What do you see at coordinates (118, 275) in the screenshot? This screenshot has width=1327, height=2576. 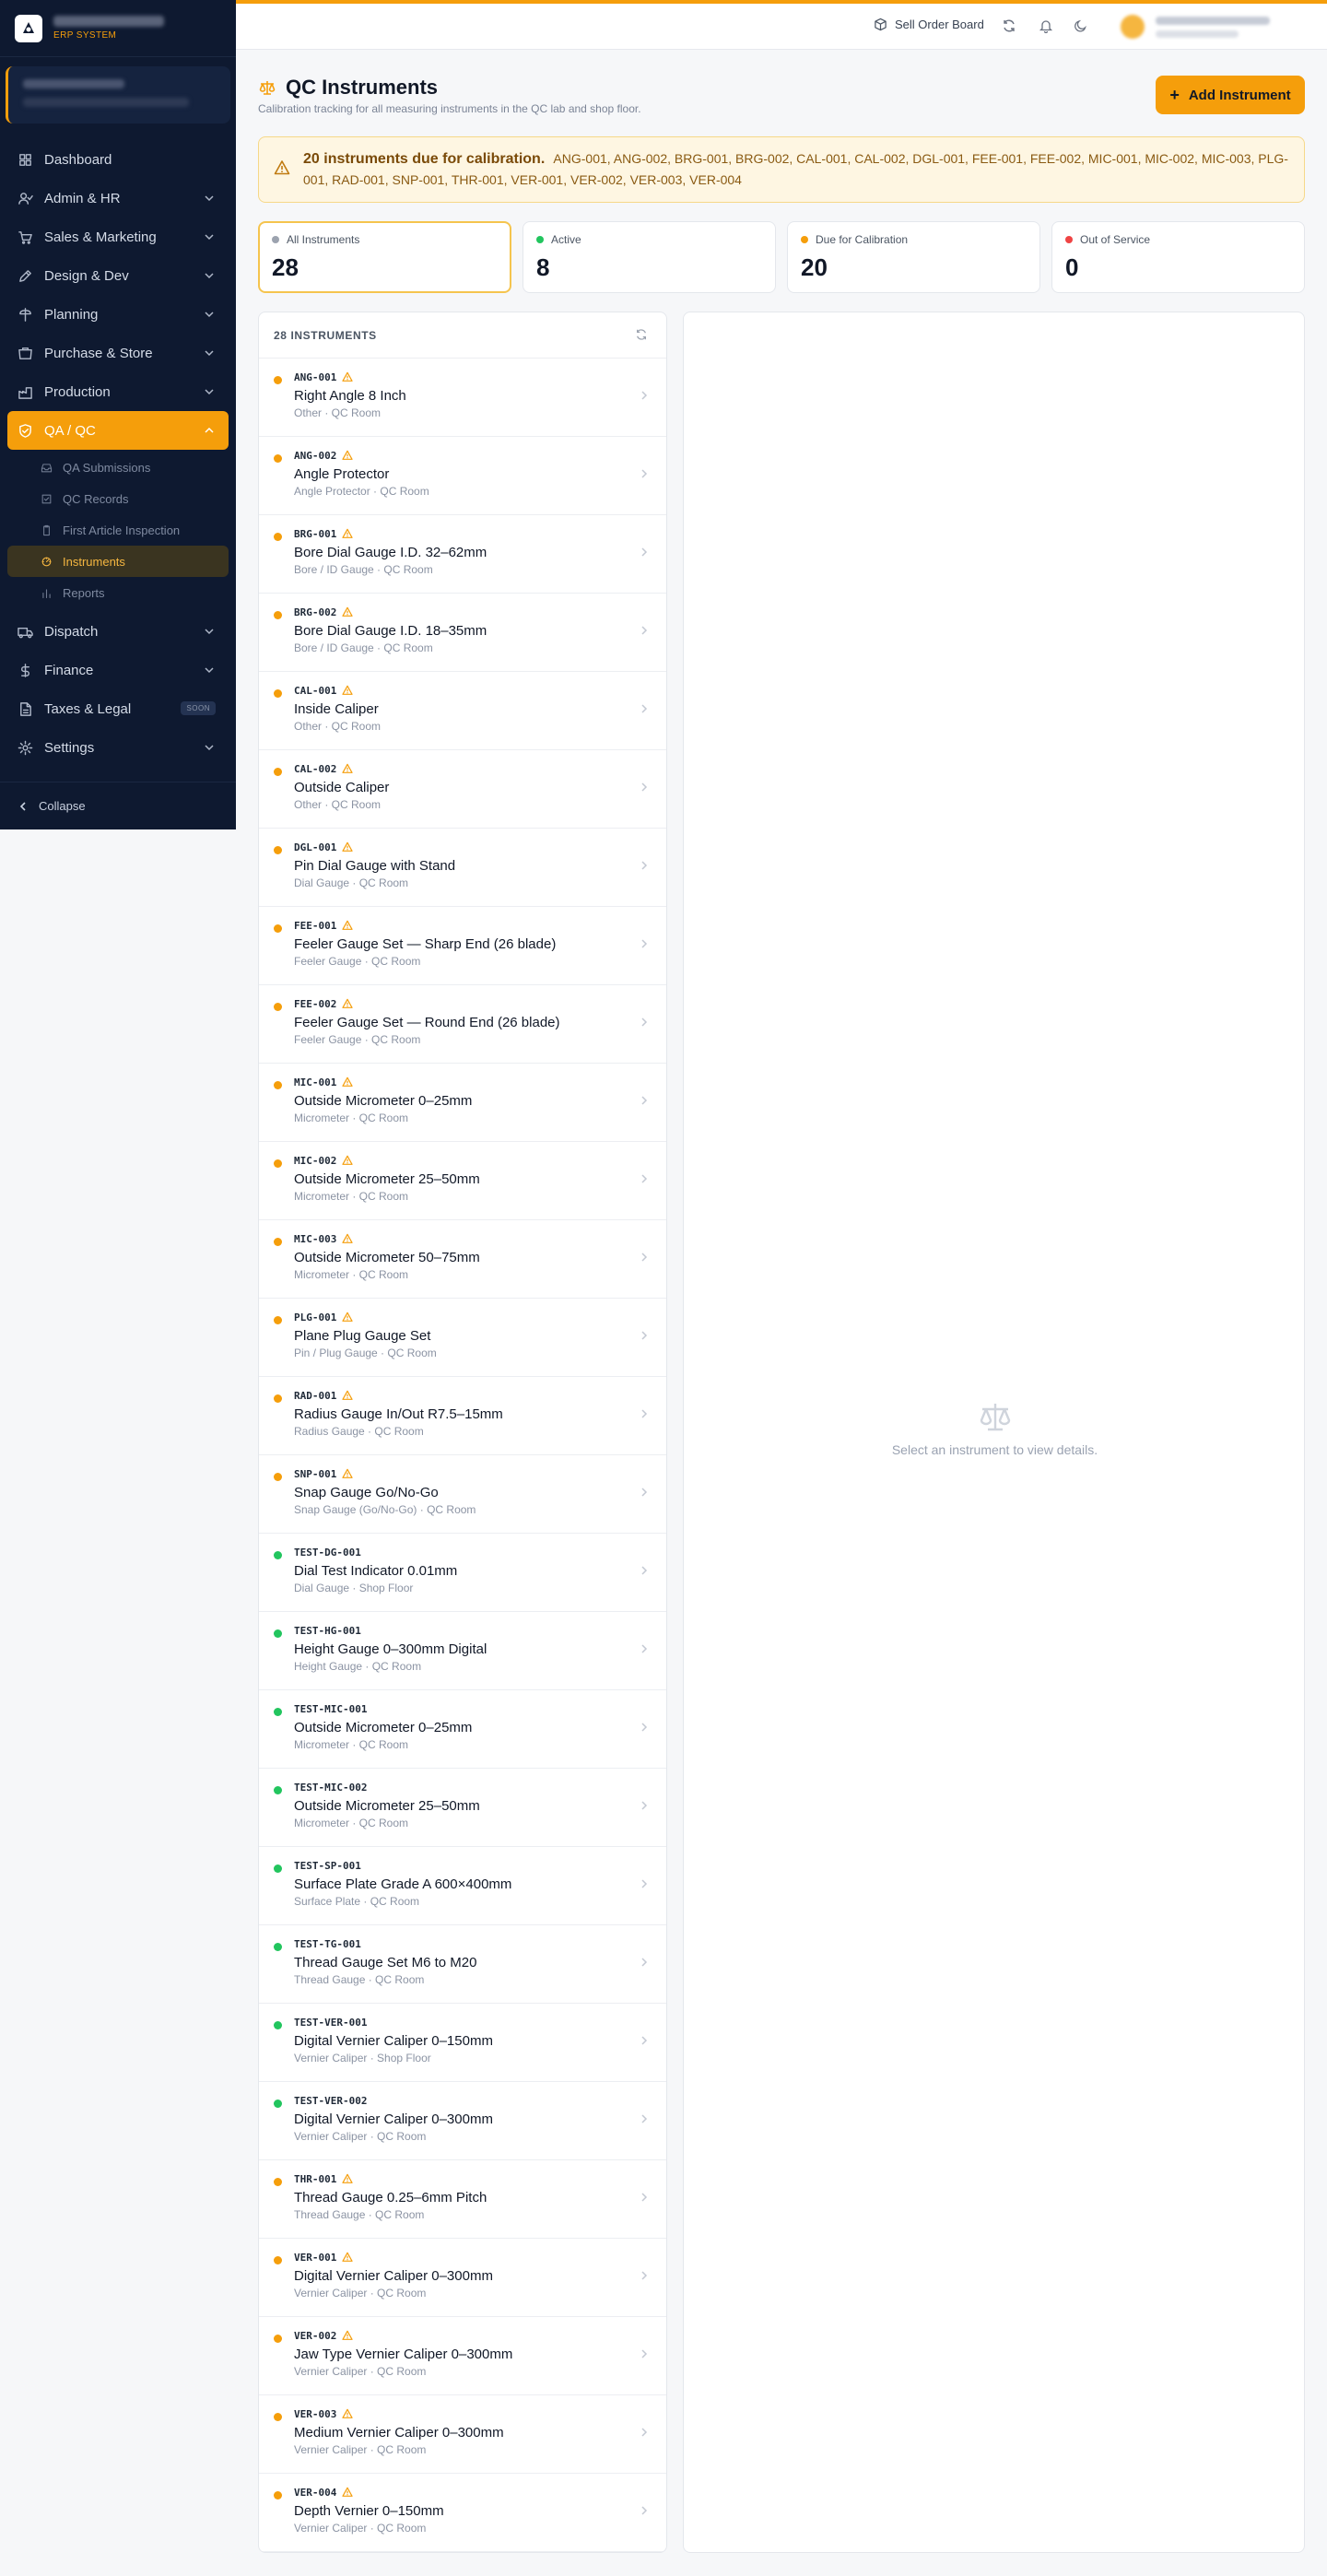 I see `sidebar-item-design-dev: Design & Dev` at bounding box center [118, 275].